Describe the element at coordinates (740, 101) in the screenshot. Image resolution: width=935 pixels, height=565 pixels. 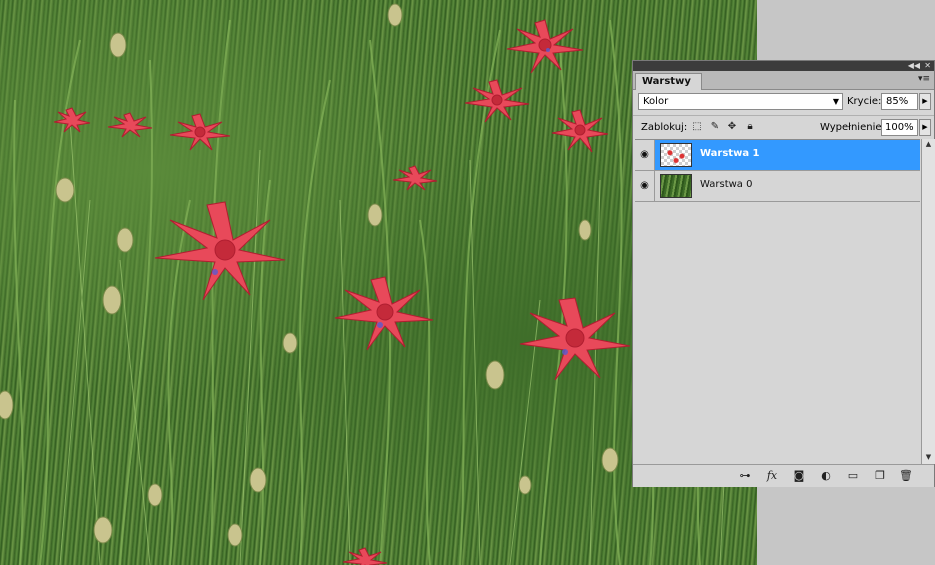
I see `blend-mode-select: Kolor ▼` at that location.